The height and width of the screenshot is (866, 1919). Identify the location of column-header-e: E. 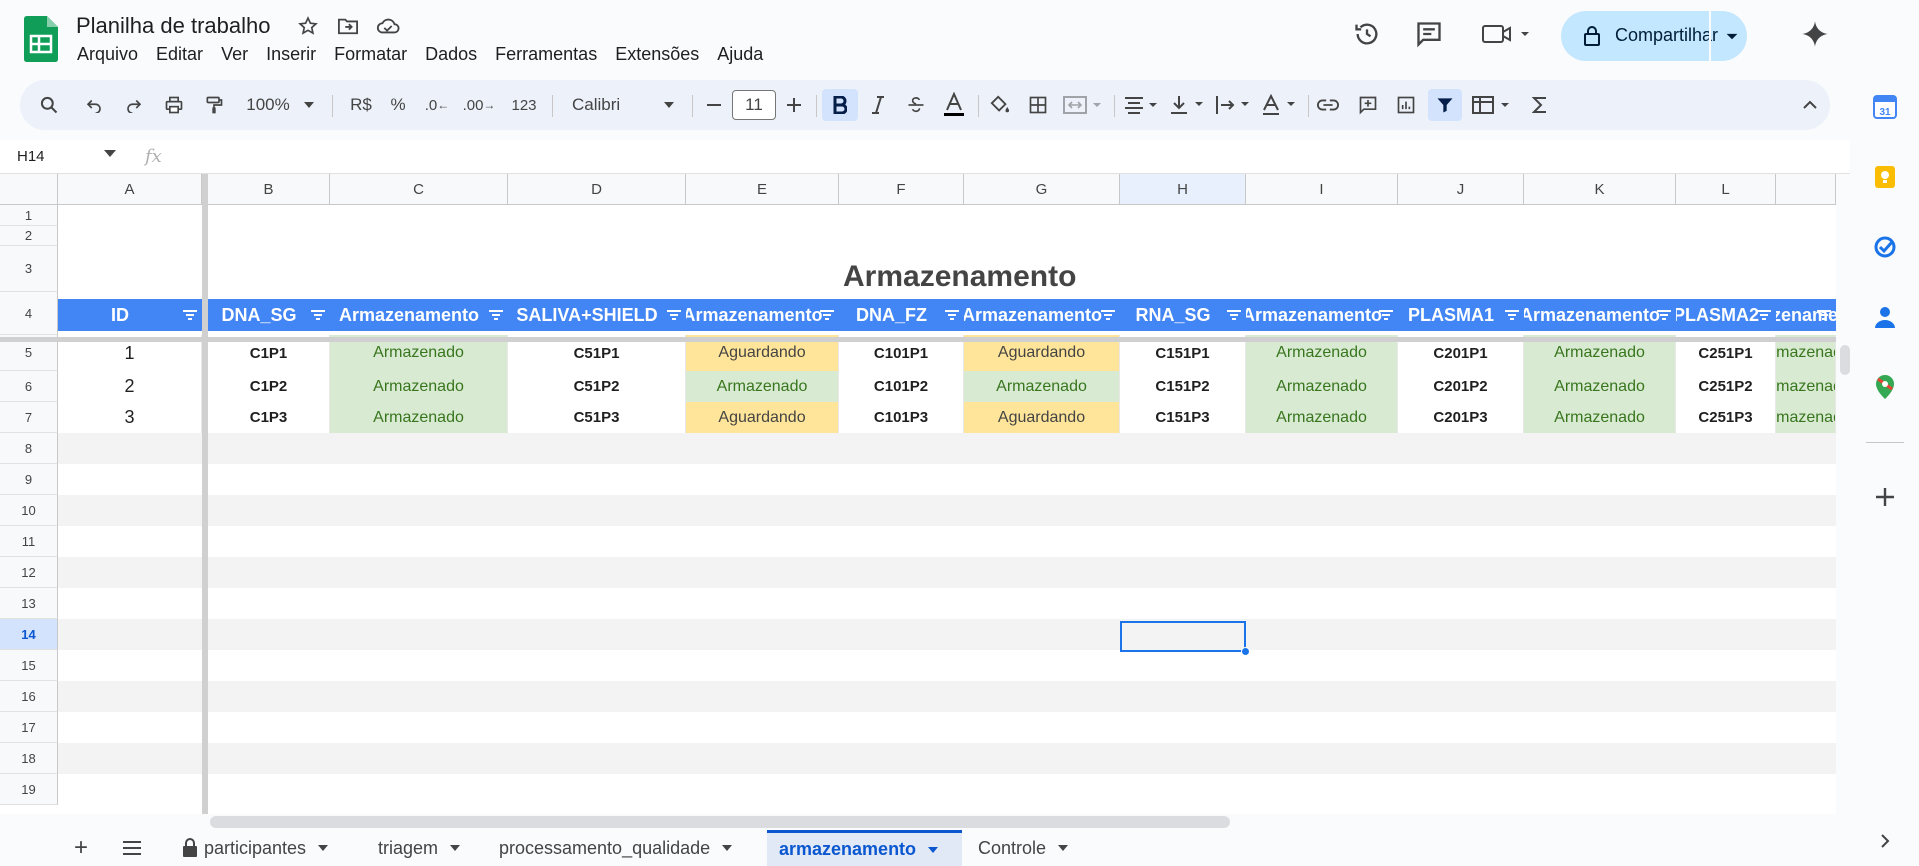
(762, 189).